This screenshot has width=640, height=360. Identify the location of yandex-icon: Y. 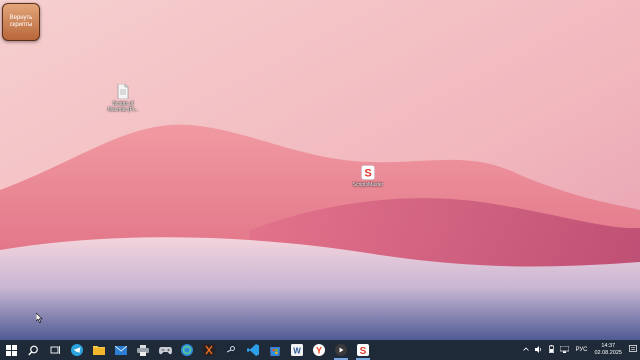
(319, 350).